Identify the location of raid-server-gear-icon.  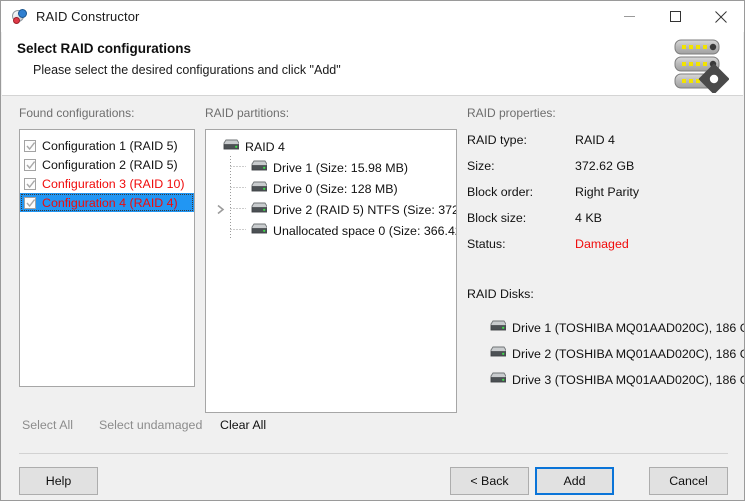
(700, 66).